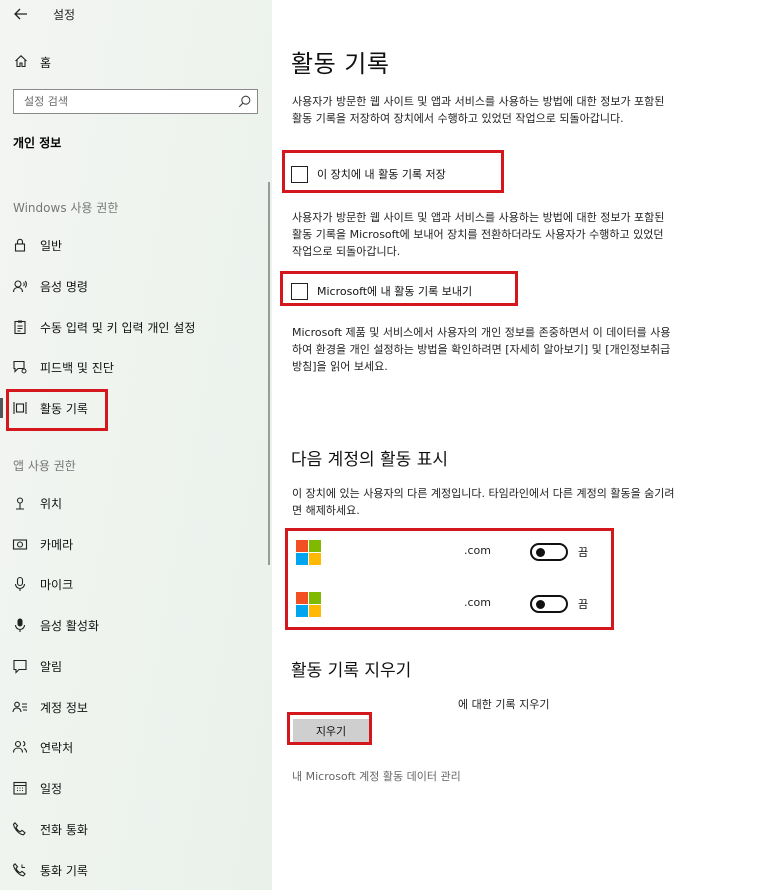 Image resolution: width=773 pixels, height=890 pixels. Describe the element at coordinates (20, 327) in the screenshot. I see `clipboard-icon` at that location.